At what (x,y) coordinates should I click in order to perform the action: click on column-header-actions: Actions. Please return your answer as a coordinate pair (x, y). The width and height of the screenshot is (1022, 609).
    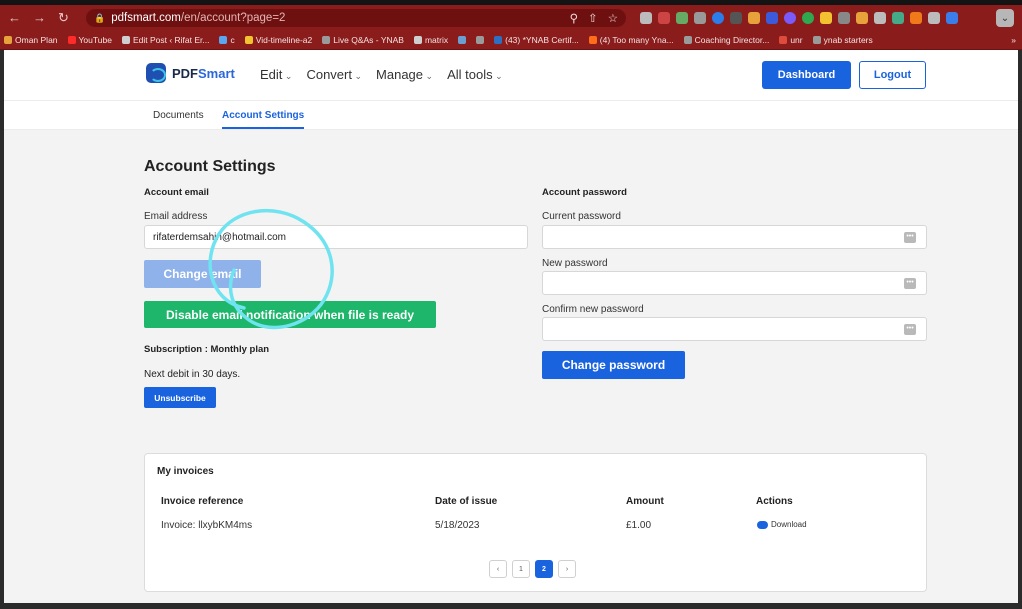
    Looking at the image, I should click on (774, 501).